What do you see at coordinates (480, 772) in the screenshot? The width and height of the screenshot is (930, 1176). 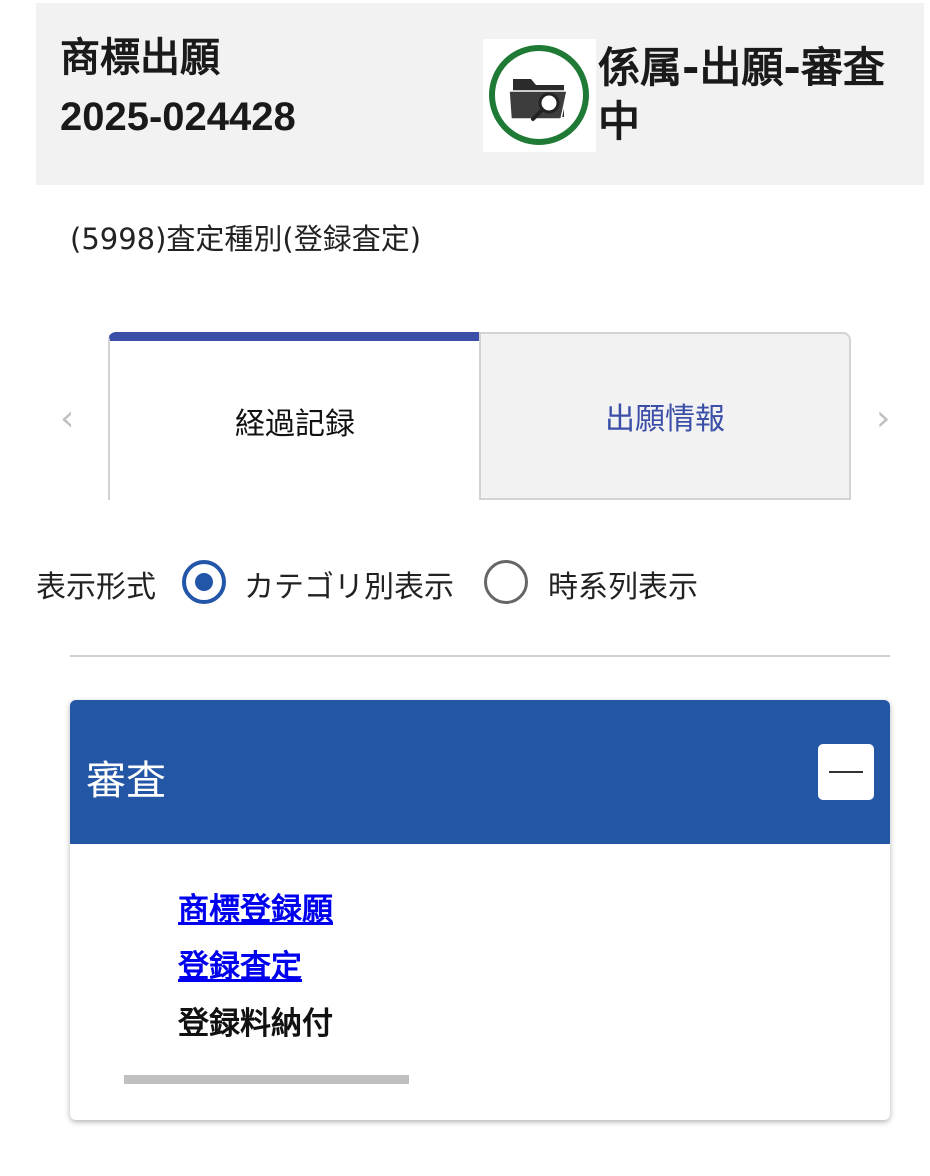 I see `panel-header: 審査` at bounding box center [480, 772].